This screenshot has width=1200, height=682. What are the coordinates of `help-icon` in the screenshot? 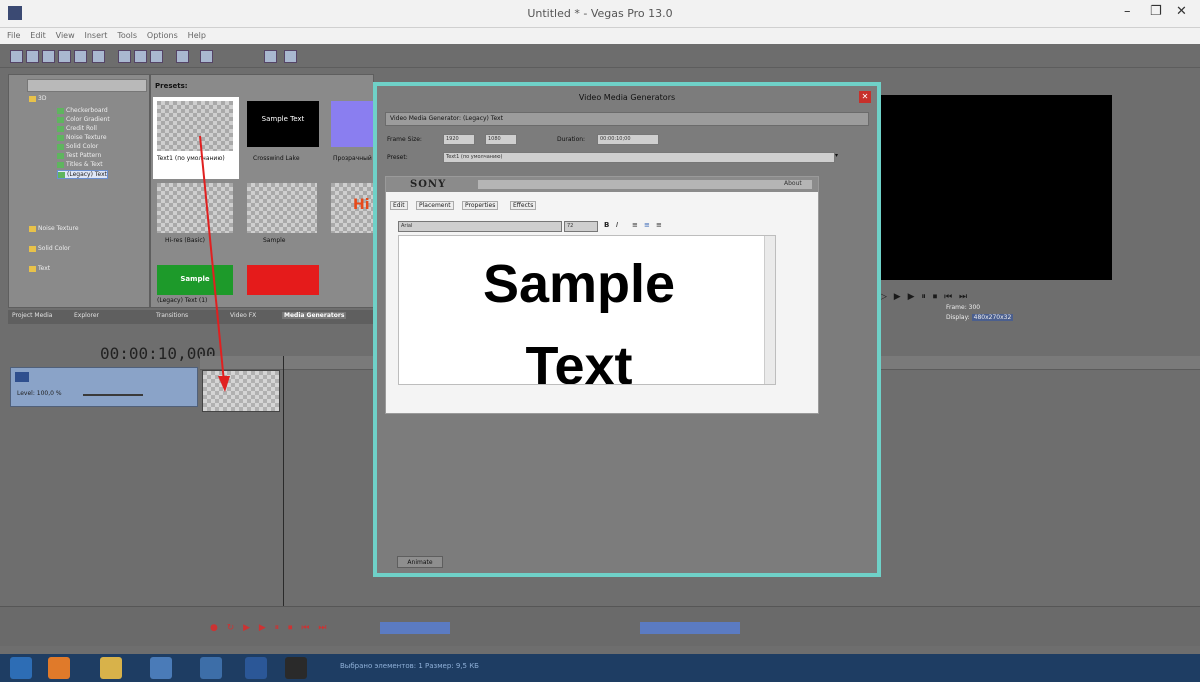 It's located at (290, 56).